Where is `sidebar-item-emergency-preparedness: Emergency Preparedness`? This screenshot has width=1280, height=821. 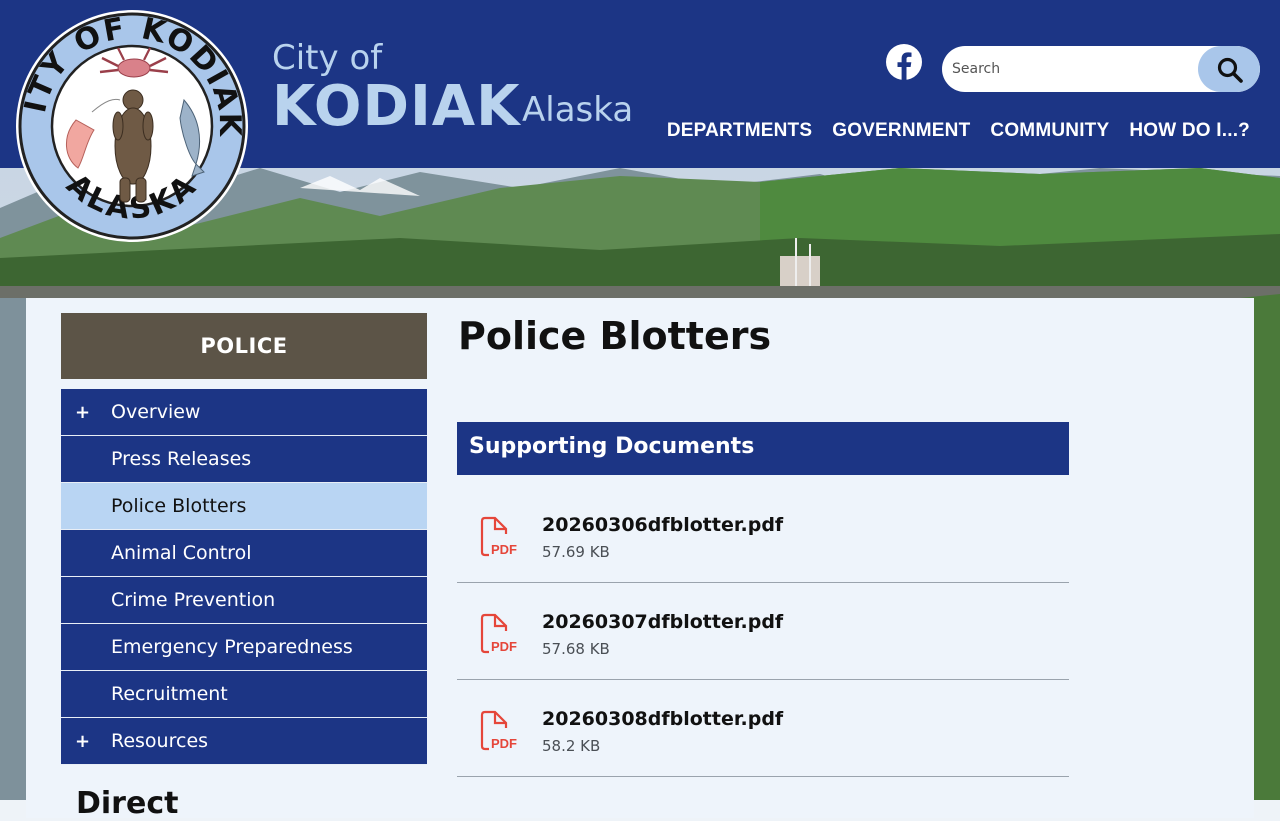 sidebar-item-emergency-preparedness: Emergency Preparedness is located at coordinates (244, 647).